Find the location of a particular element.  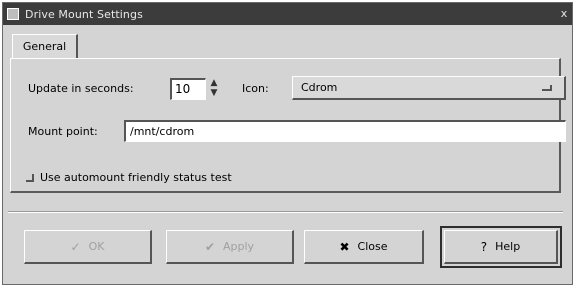

update-seconds-field: 10 is located at coordinates (188, 89).